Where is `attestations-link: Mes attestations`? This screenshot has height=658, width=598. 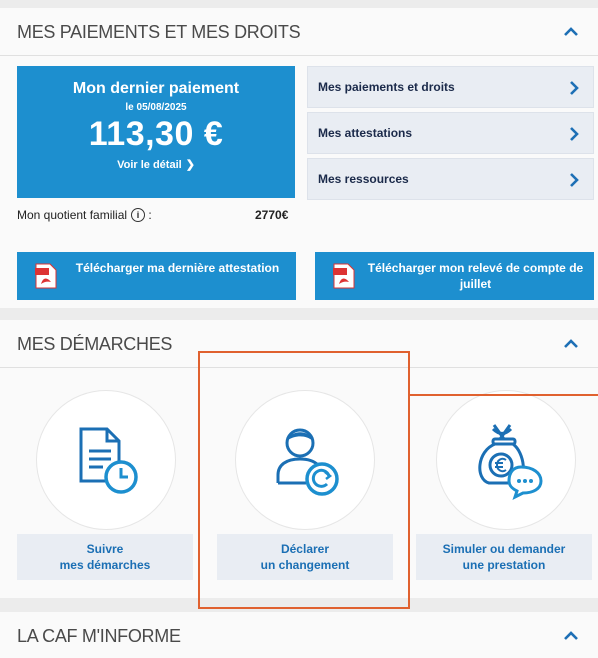 attestations-link: Mes attestations is located at coordinates (450, 133).